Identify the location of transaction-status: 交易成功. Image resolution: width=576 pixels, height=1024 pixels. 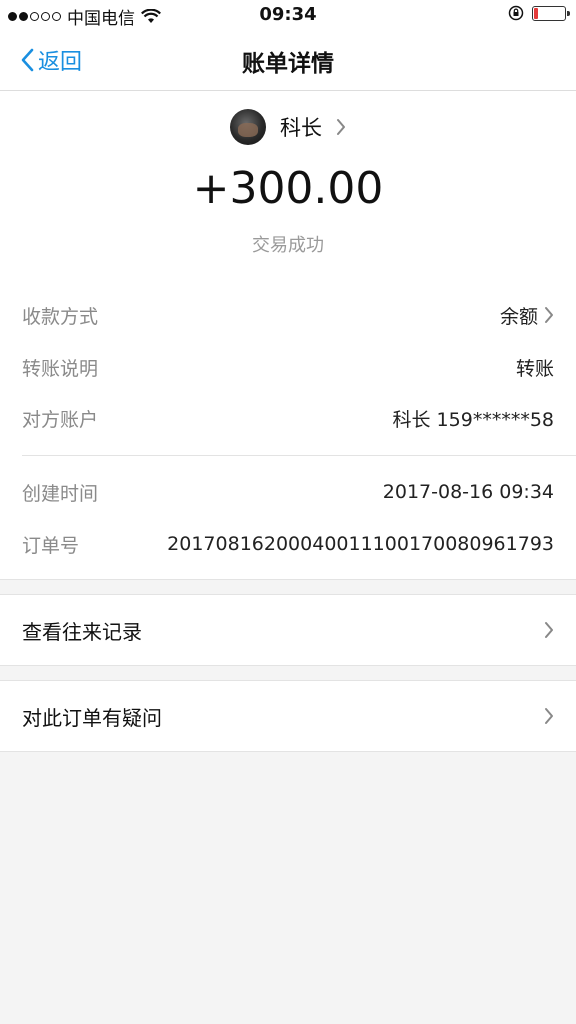
(288, 245).